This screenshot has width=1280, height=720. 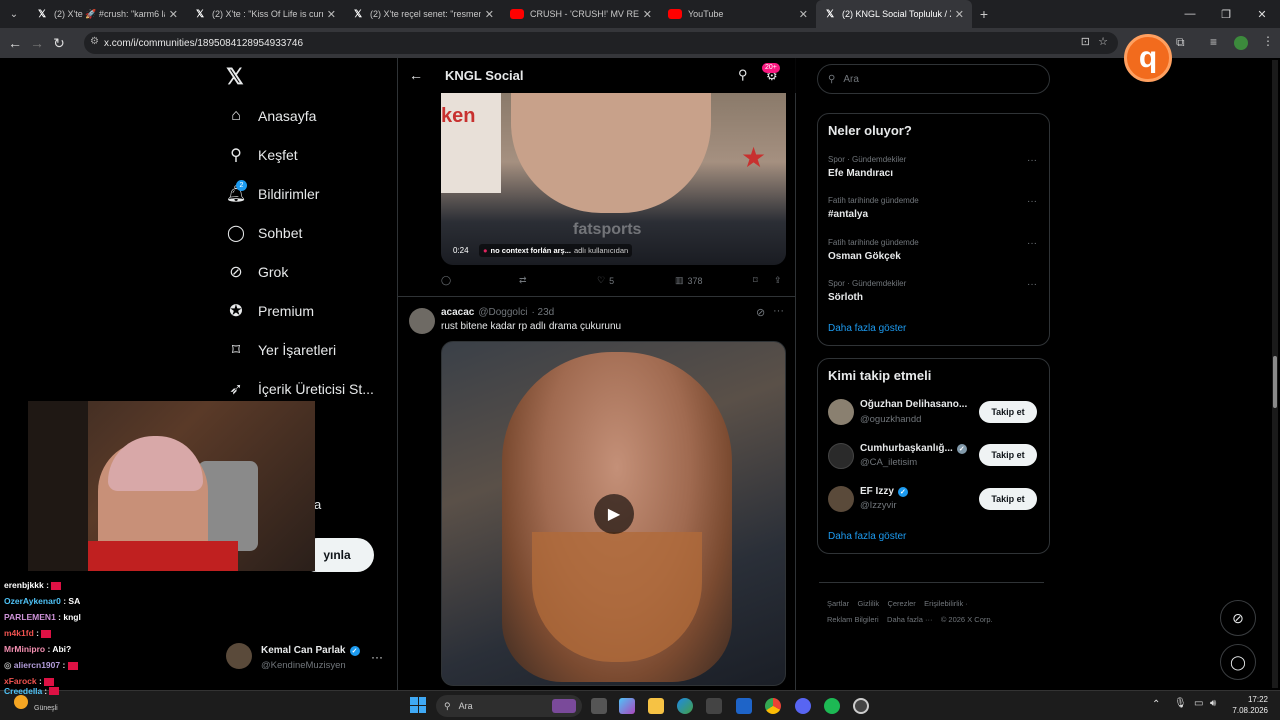 What do you see at coordinates (317, 504) in the screenshot?
I see `nav-partial-label: a` at bounding box center [317, 504].